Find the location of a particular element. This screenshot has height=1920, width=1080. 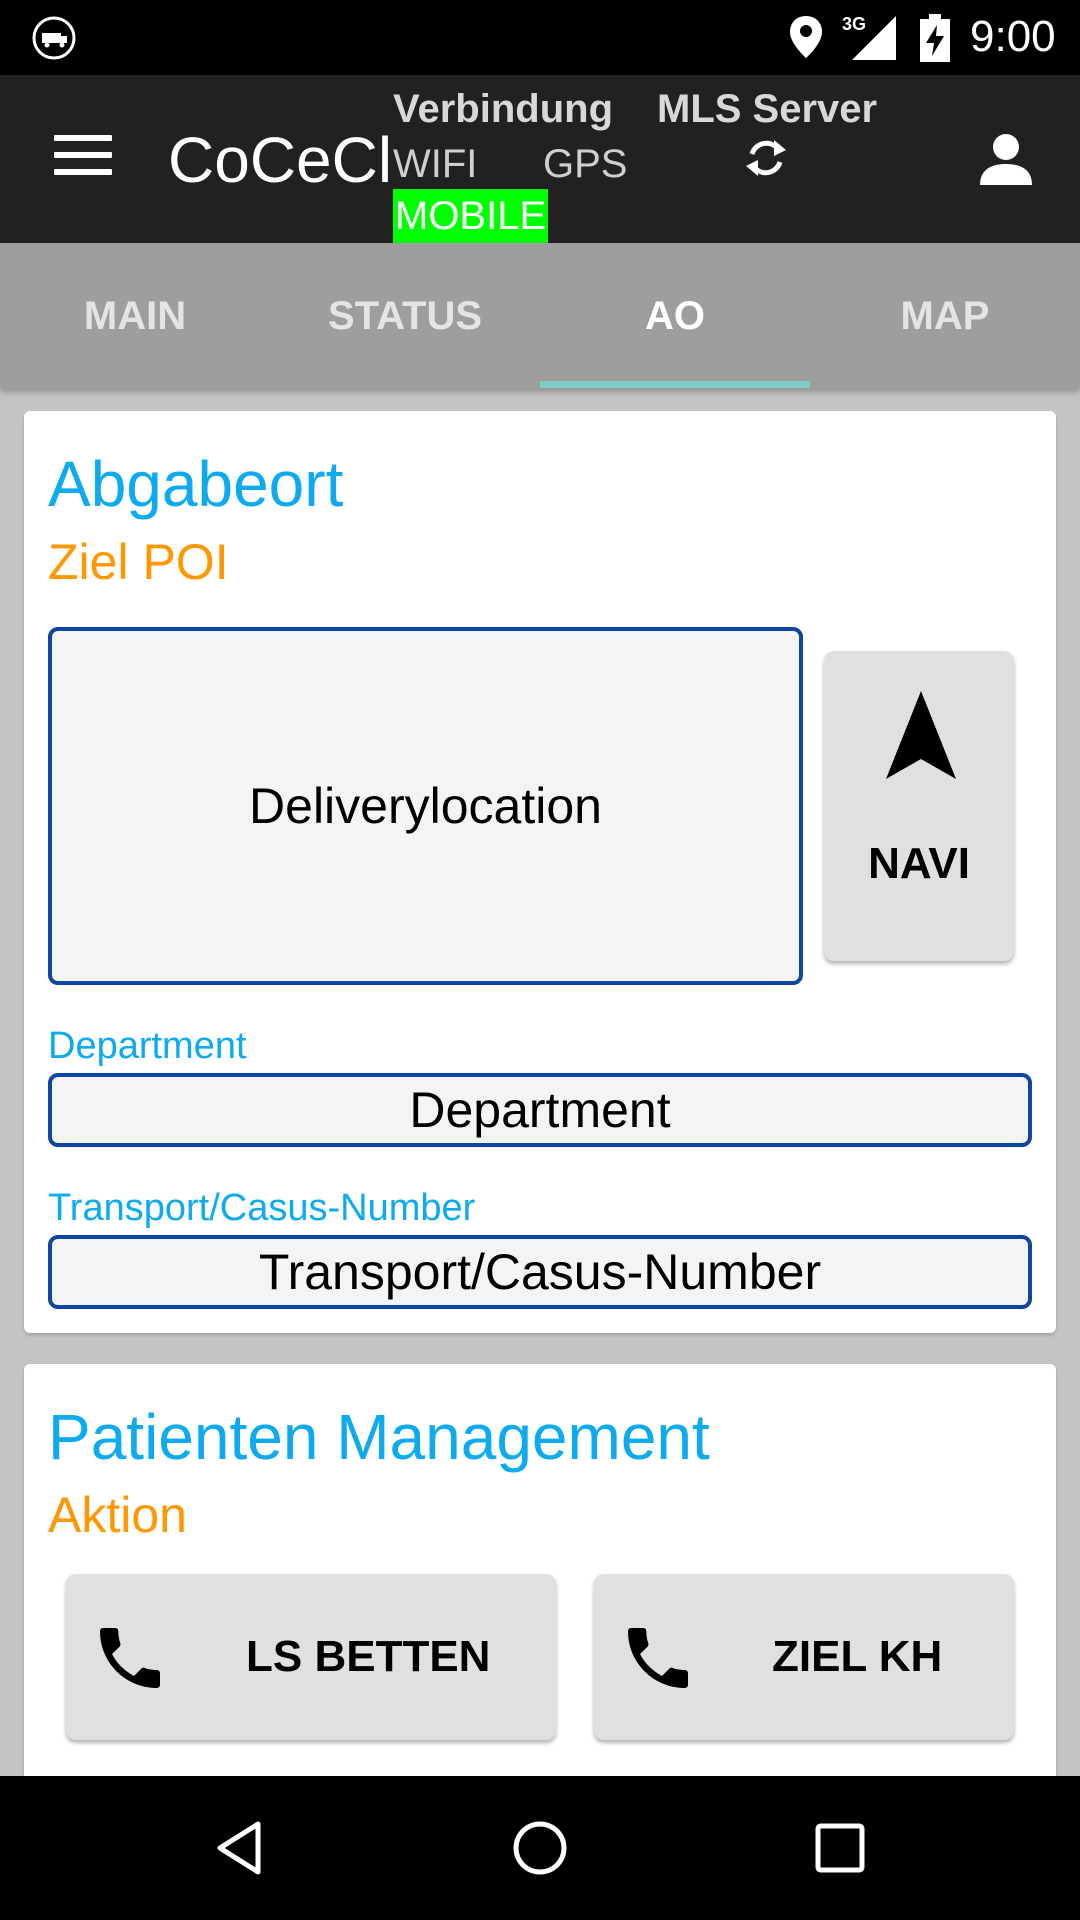

delivery-location-value: Deliverylocation is located at coordinates (425, 806).